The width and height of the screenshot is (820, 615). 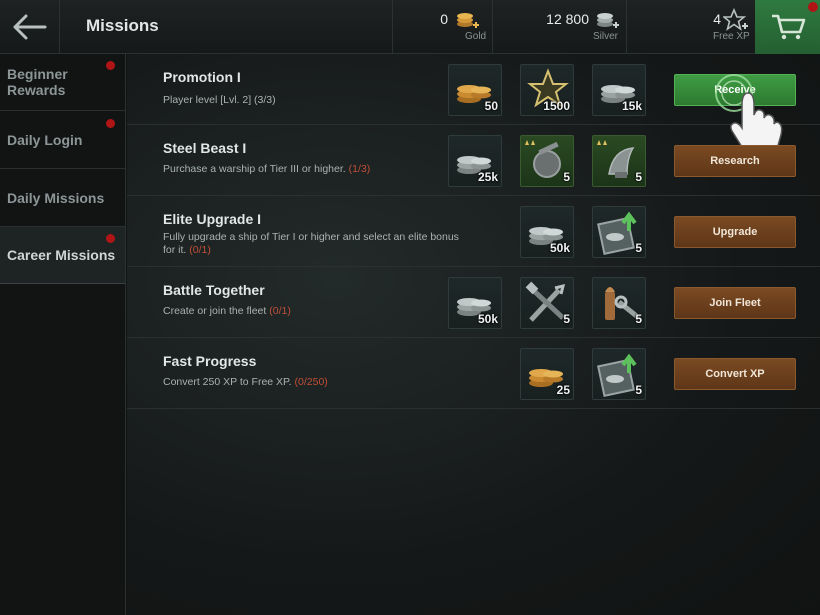 What do you see at coordinates (731, 36) in the screenshot?
I see `freexp-label: Free XP` at bounding box center [731, 36].